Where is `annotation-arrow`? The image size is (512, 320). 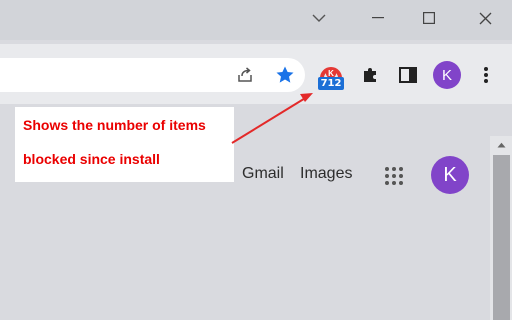
annotation-arrow is located at coordinates (272, 118).